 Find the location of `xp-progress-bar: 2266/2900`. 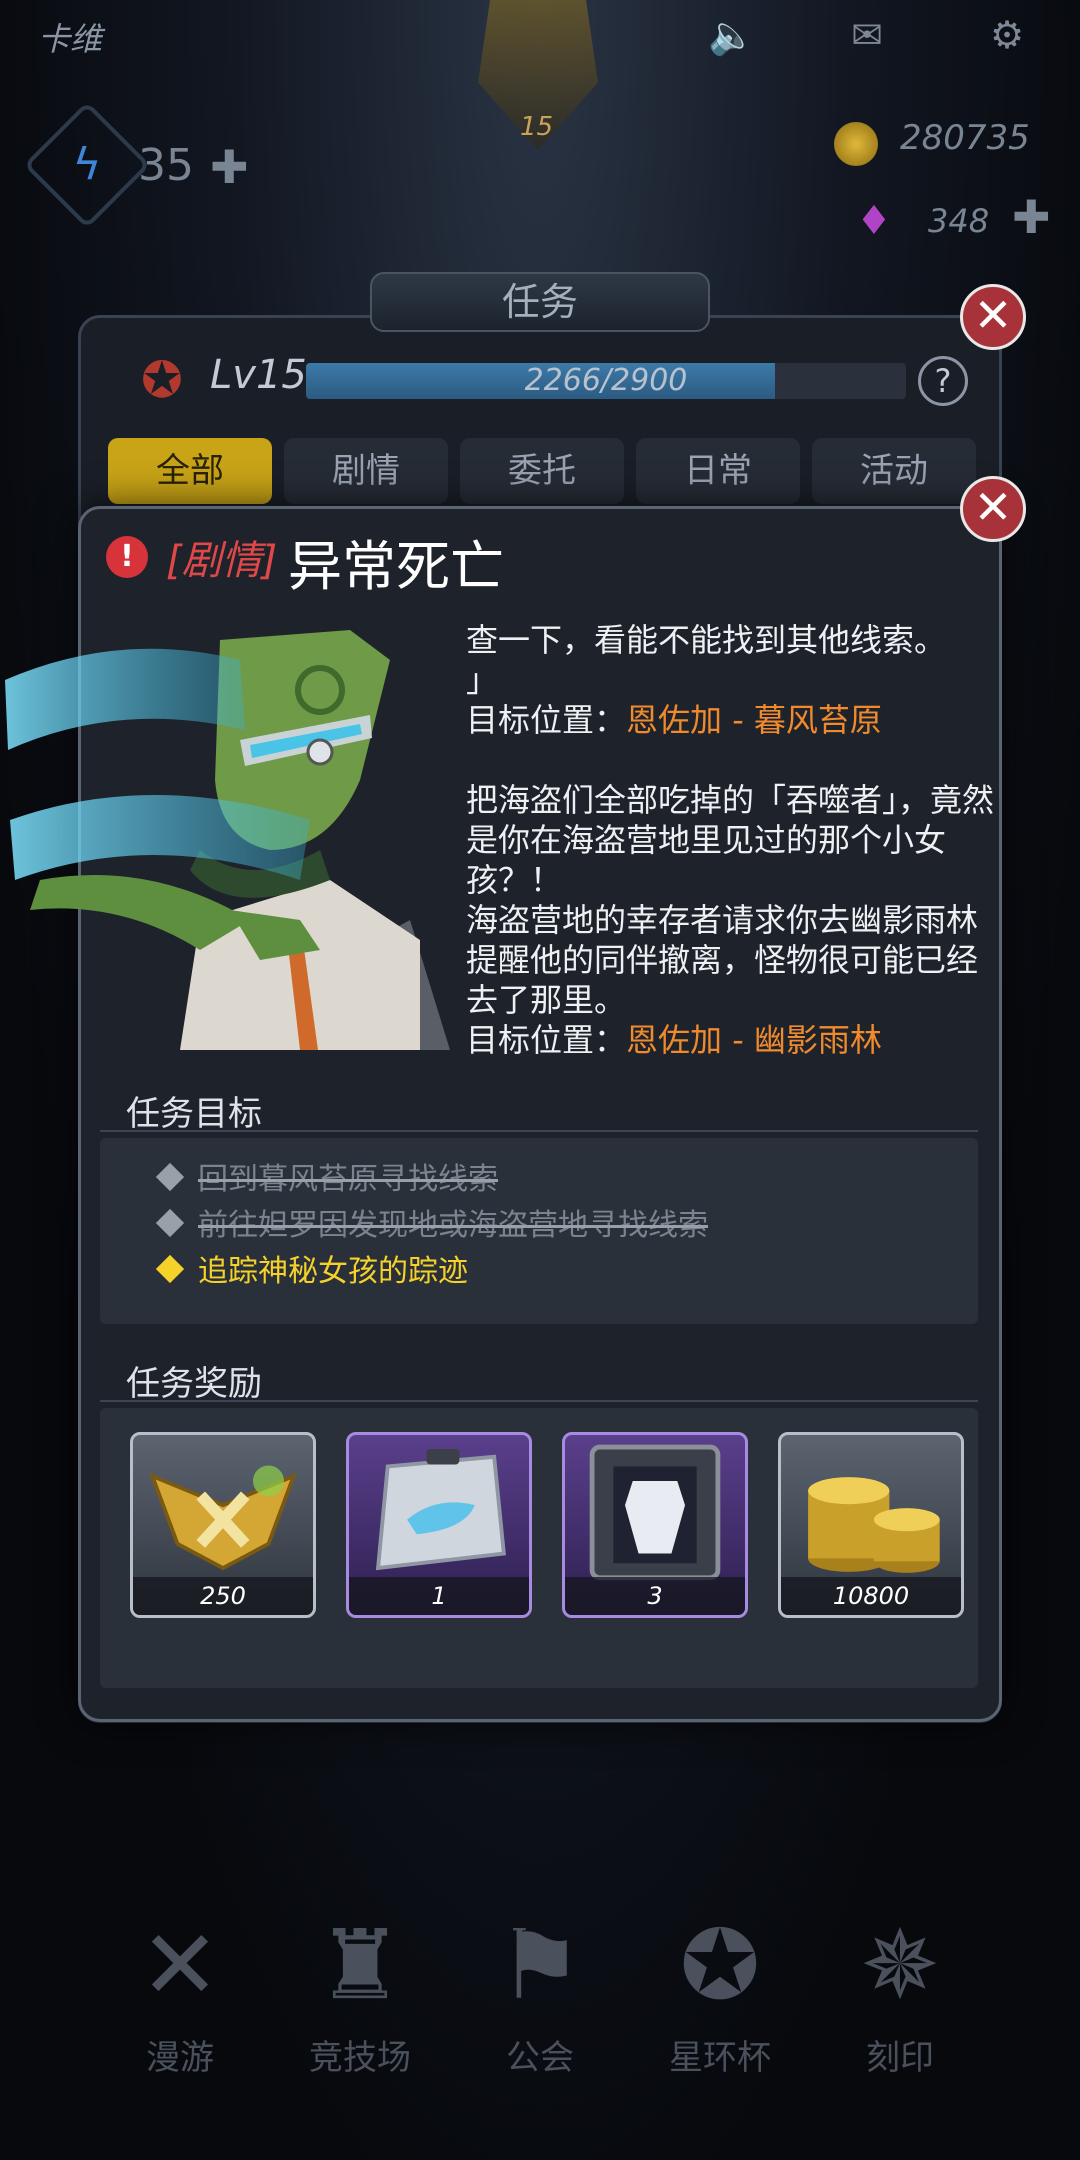

xp-progress-bar: 2266/2900 is located at coordinates (606, 381).